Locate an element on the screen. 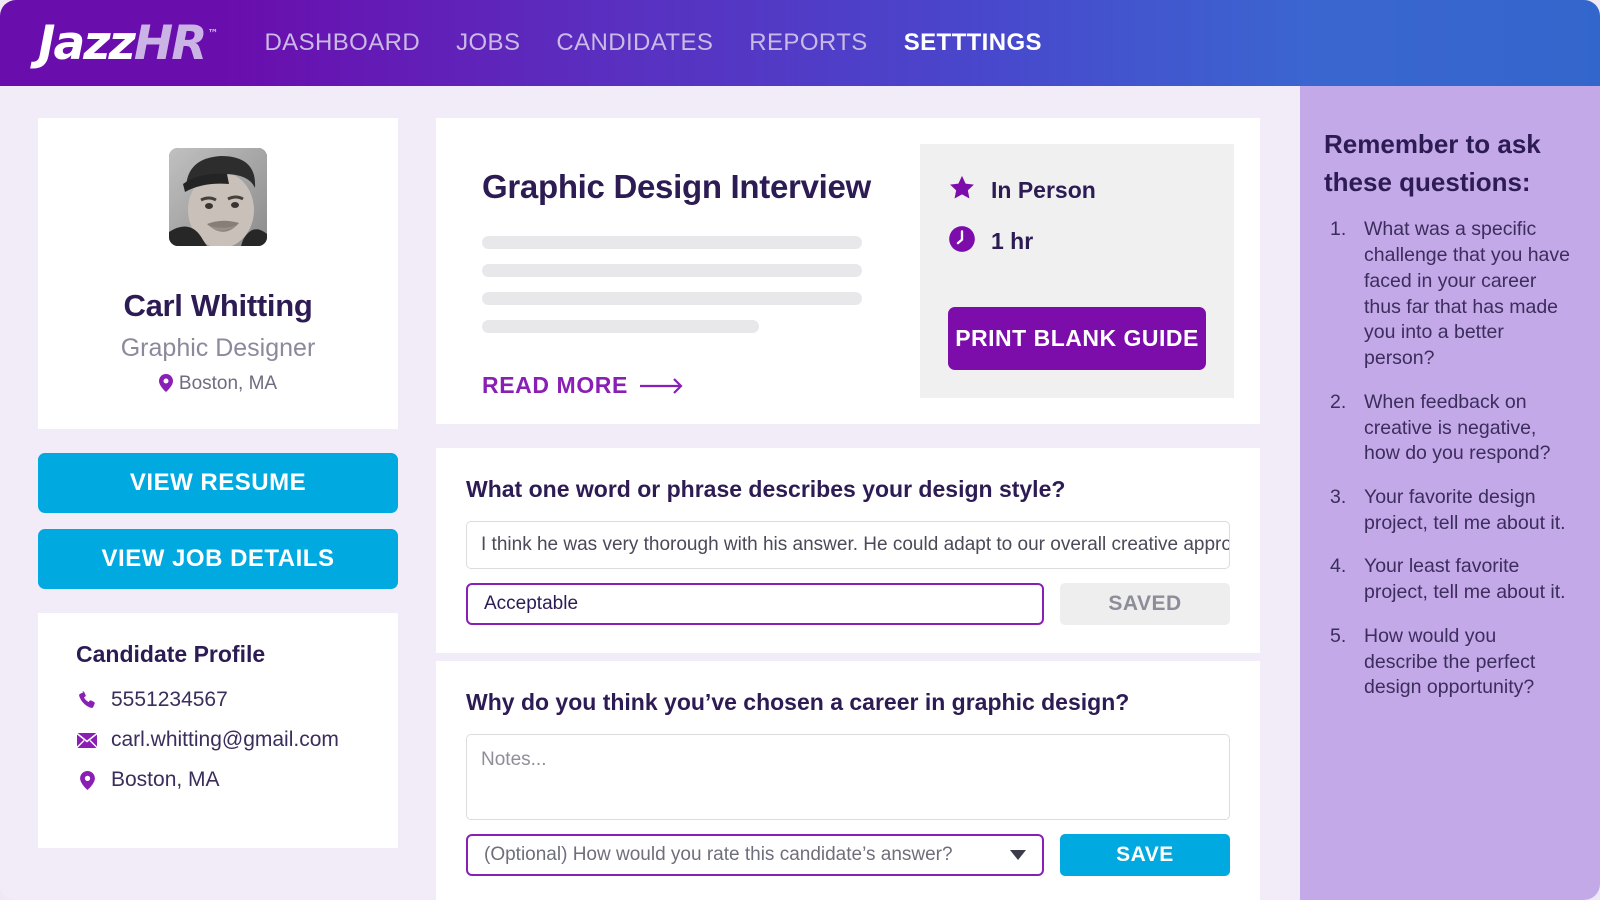 The height and width of the screenshot is (900, 1600). interview-meta-panel: In Person 1 hr PRINT BLANK GUIDE is located at coordinates (1077, 271).